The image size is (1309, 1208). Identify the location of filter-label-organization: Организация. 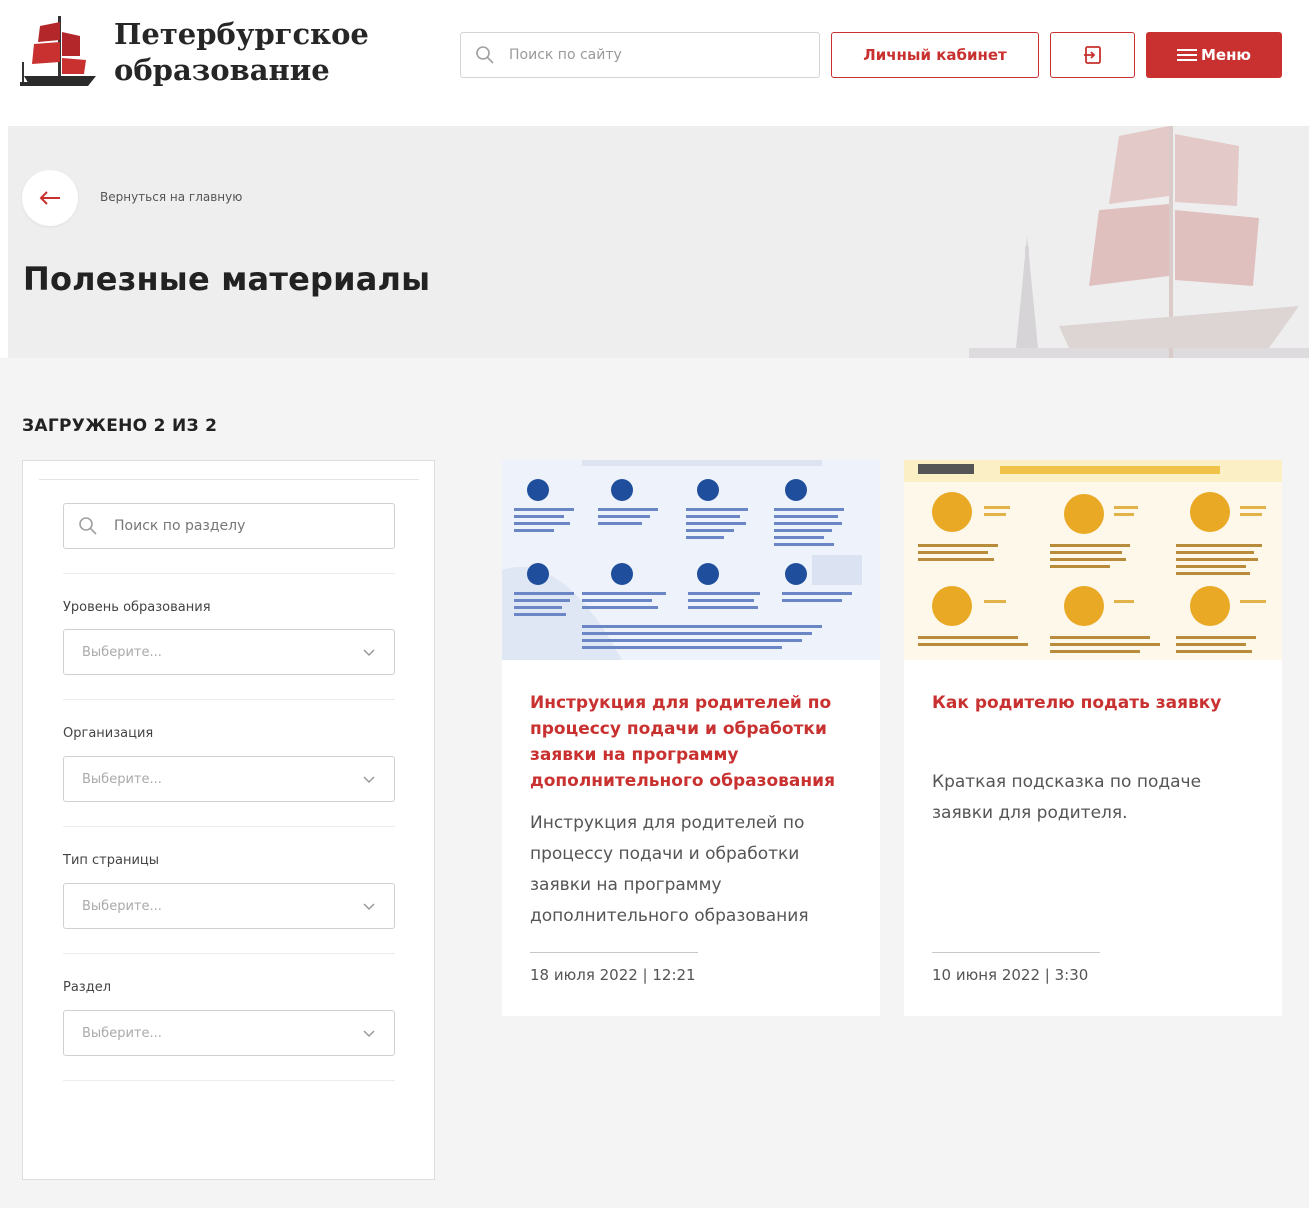
(108, 733).